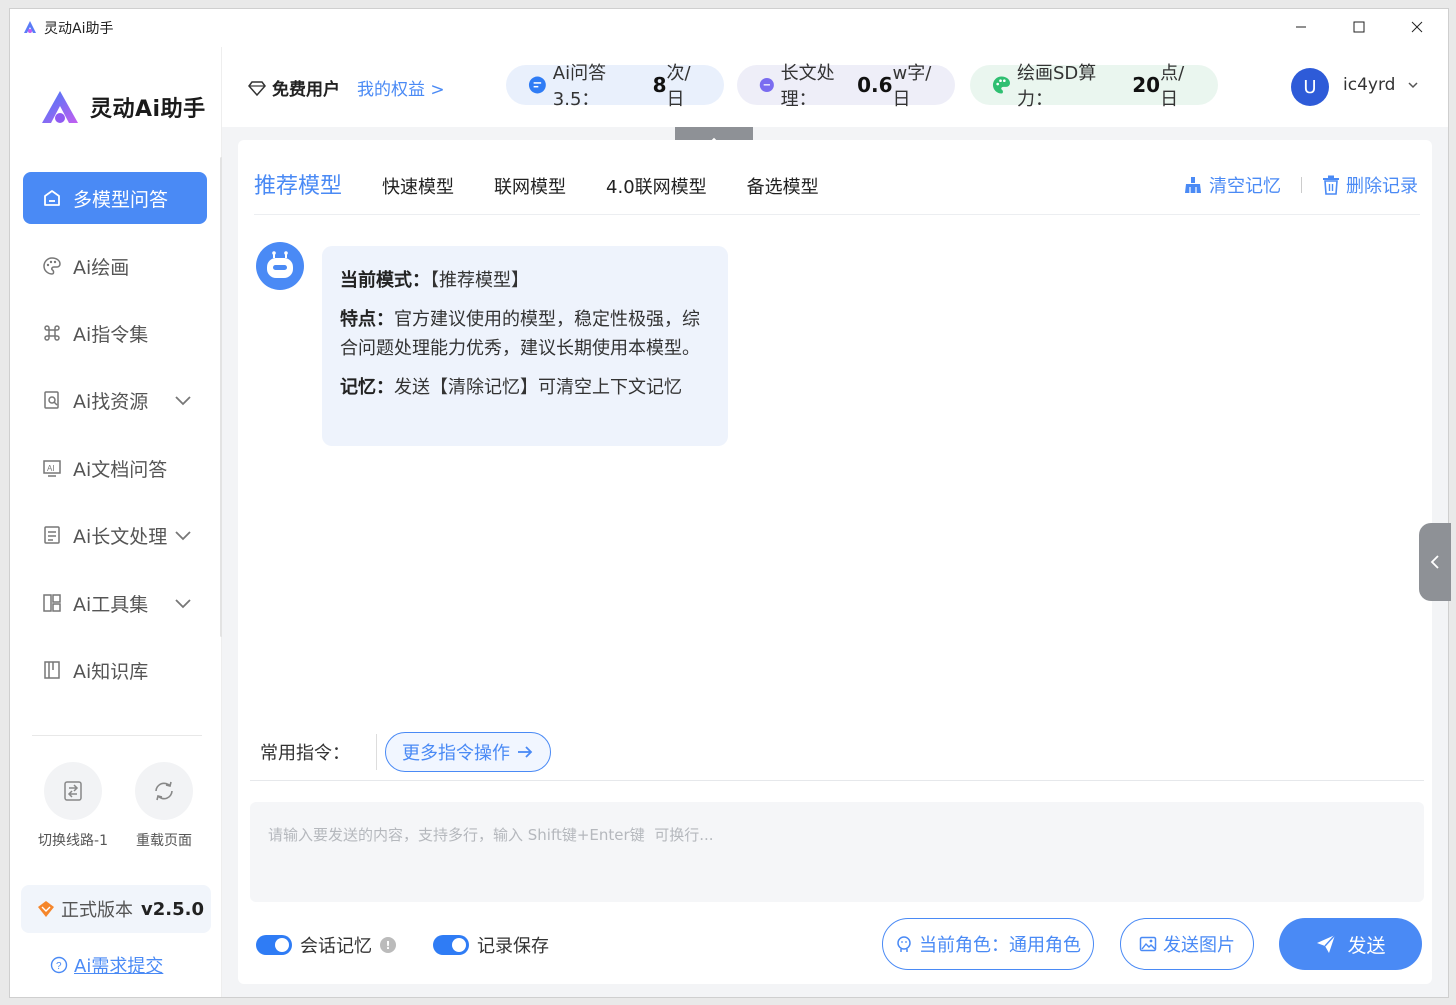 This screenshot has width=1456, height=1005. I want to click on sidebar-item-ai-commands: Ai指令集, so click(115, 333).